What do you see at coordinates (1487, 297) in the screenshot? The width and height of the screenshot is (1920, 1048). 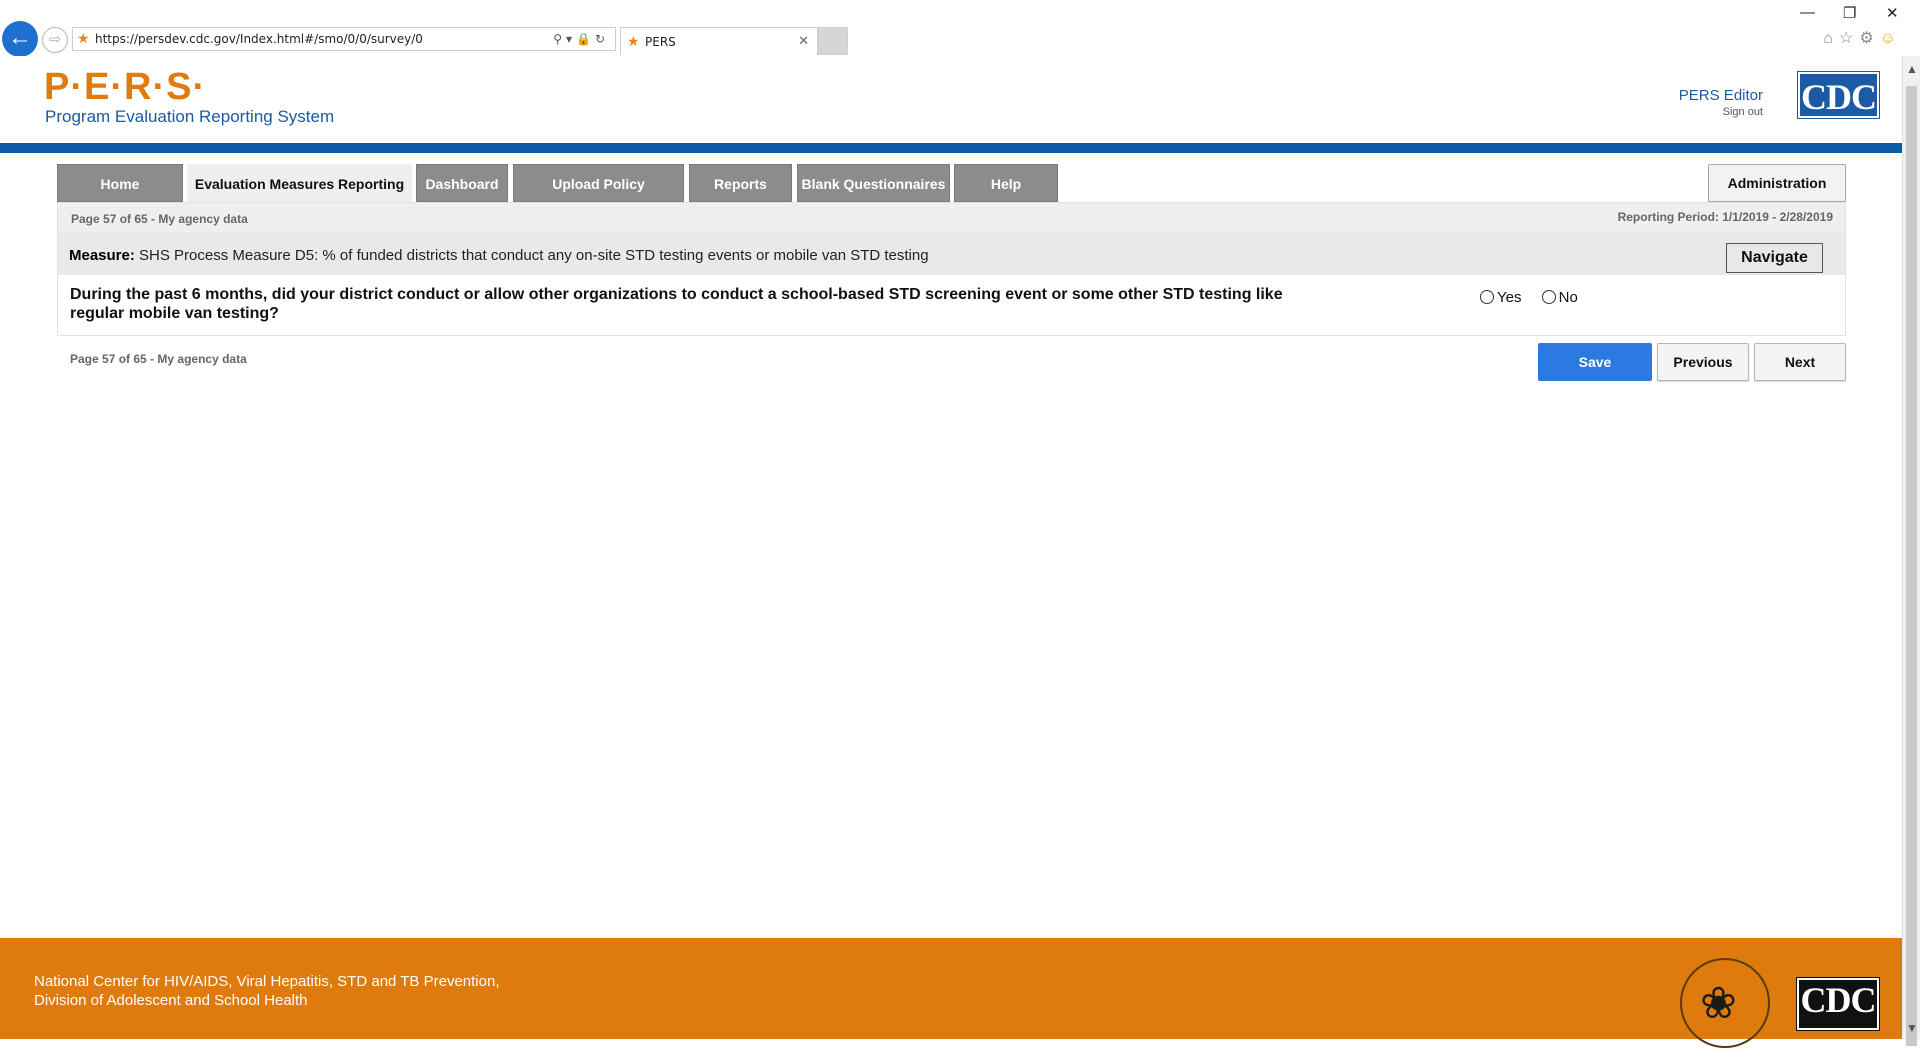 I see `radio-yes` at bounding box center [1487, 297].